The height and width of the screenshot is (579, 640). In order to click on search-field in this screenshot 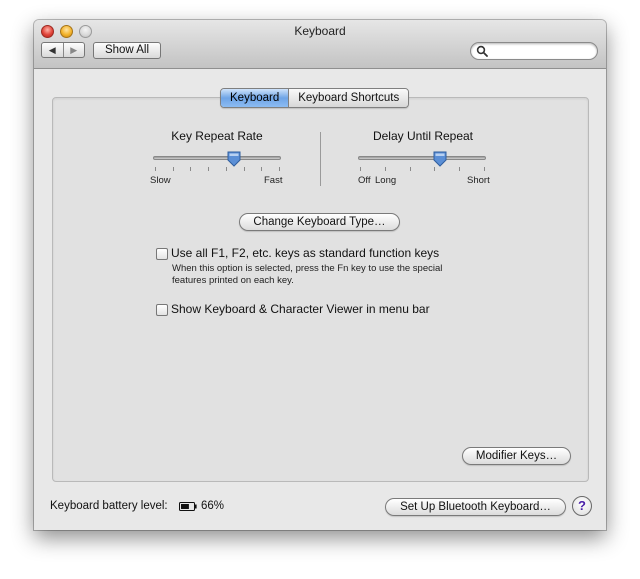, I will do `click(534, 51)`.